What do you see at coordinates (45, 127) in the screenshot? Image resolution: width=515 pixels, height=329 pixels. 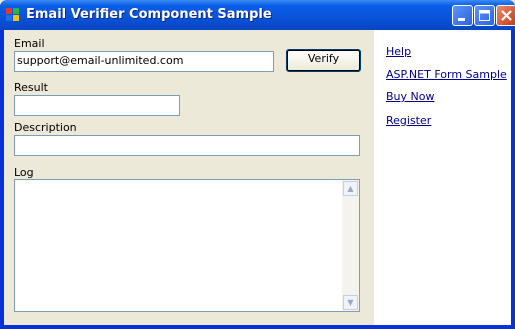 I see `description-label: Description` at bounding box center [45, 127].